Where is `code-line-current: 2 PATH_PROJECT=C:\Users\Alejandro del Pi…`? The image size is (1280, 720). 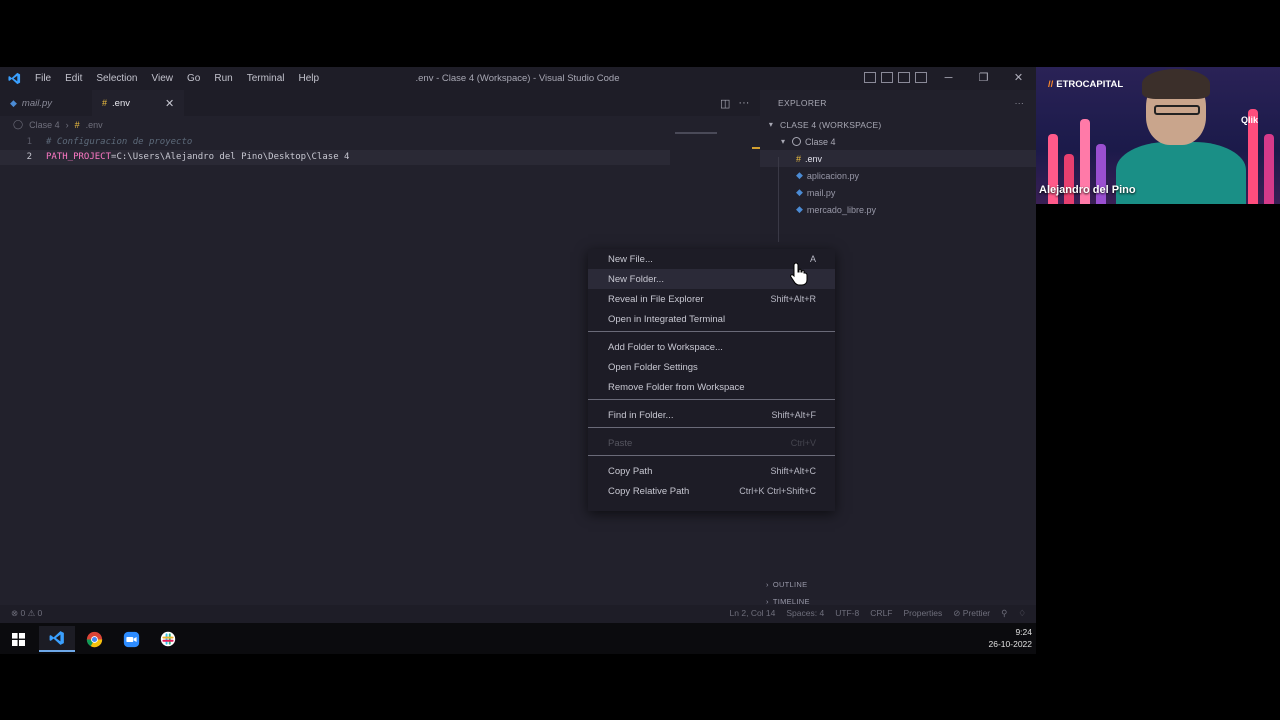
code-line-current: 2 PATH_PROJECT=C:\Users\Alejandro del Pi… is located at coordinates (335, 157).